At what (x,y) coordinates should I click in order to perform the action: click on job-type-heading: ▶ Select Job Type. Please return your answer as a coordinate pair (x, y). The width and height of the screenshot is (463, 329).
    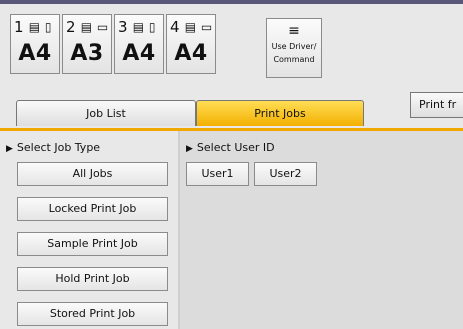
    Looking at the image, I should click on (53, 147).